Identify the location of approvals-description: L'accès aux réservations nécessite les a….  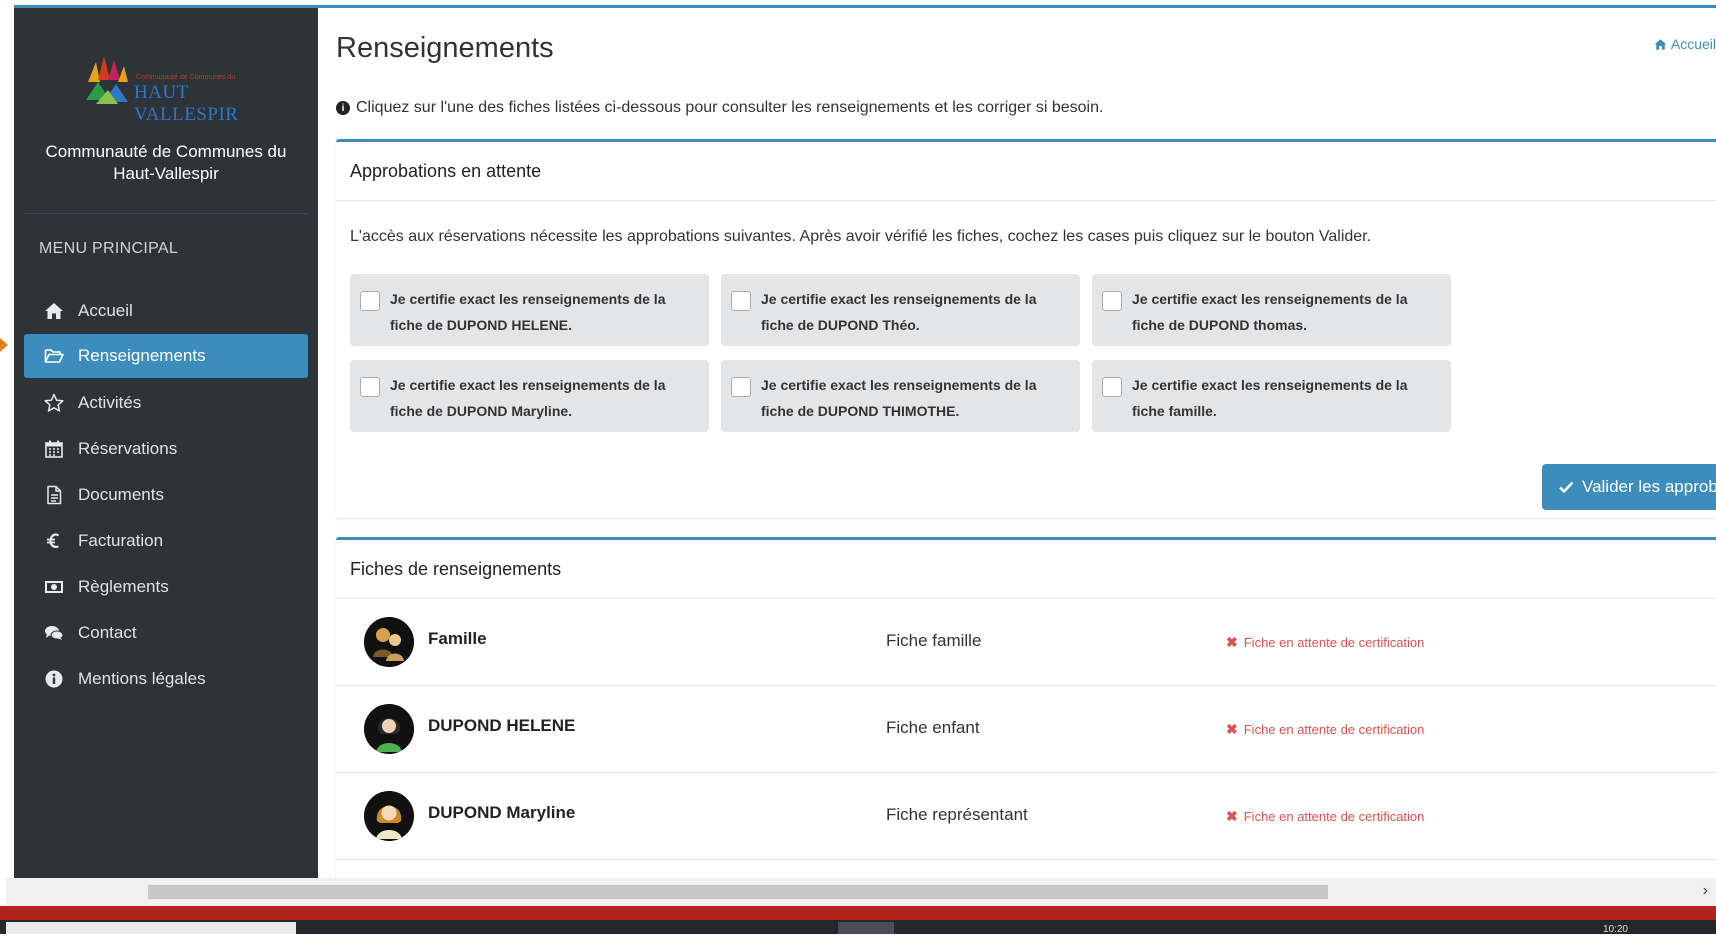
(861, 236).